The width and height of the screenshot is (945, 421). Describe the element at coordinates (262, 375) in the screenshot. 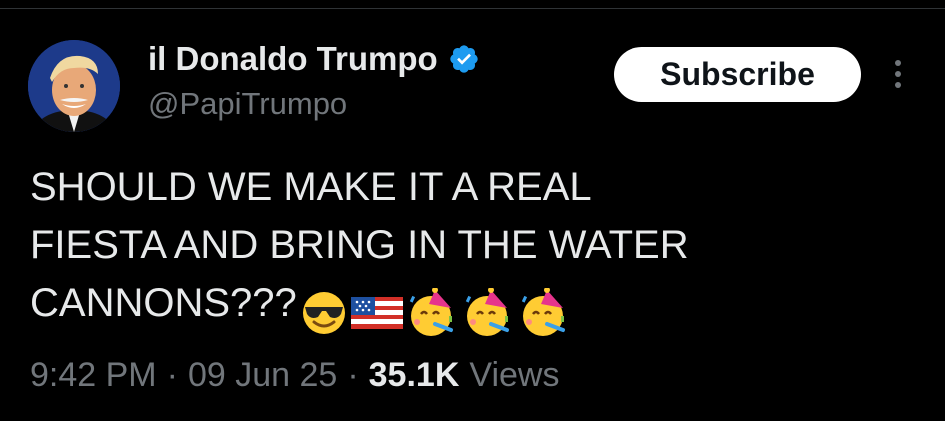

I see `tweet-date: 09 Jun 25` at that location.